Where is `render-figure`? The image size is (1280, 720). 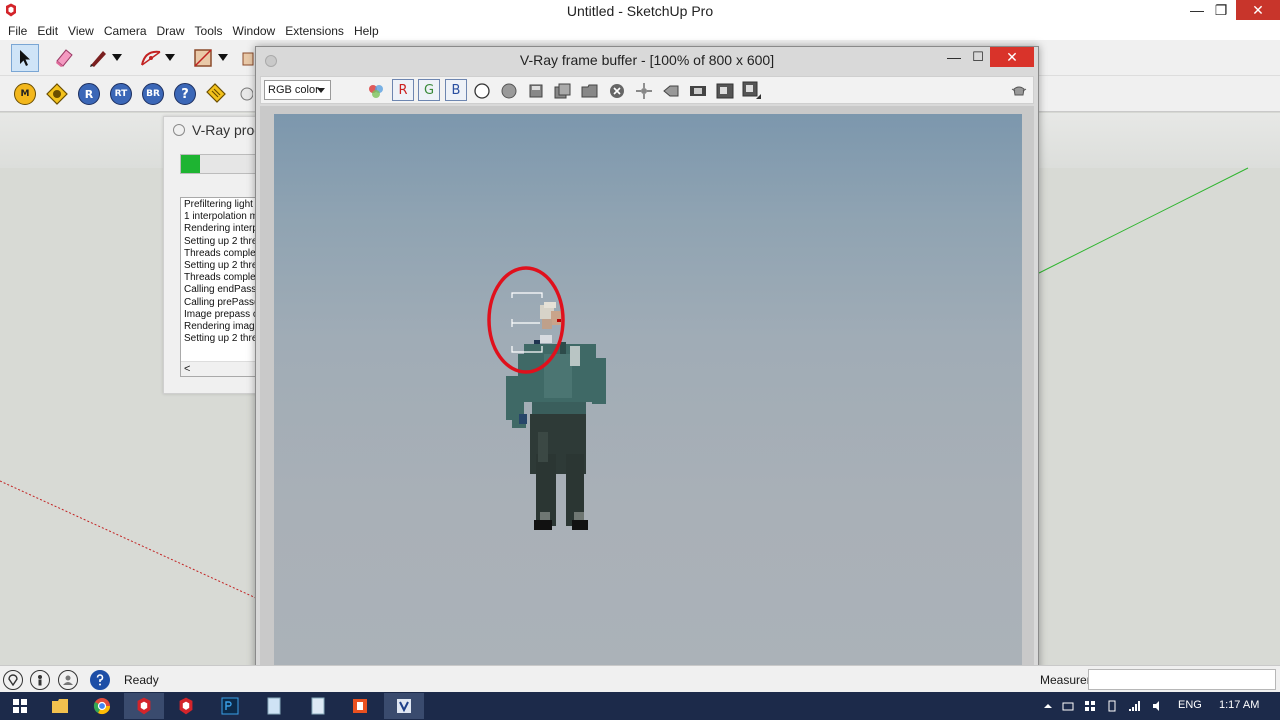 render-figure is located at coordinates (546, 398).